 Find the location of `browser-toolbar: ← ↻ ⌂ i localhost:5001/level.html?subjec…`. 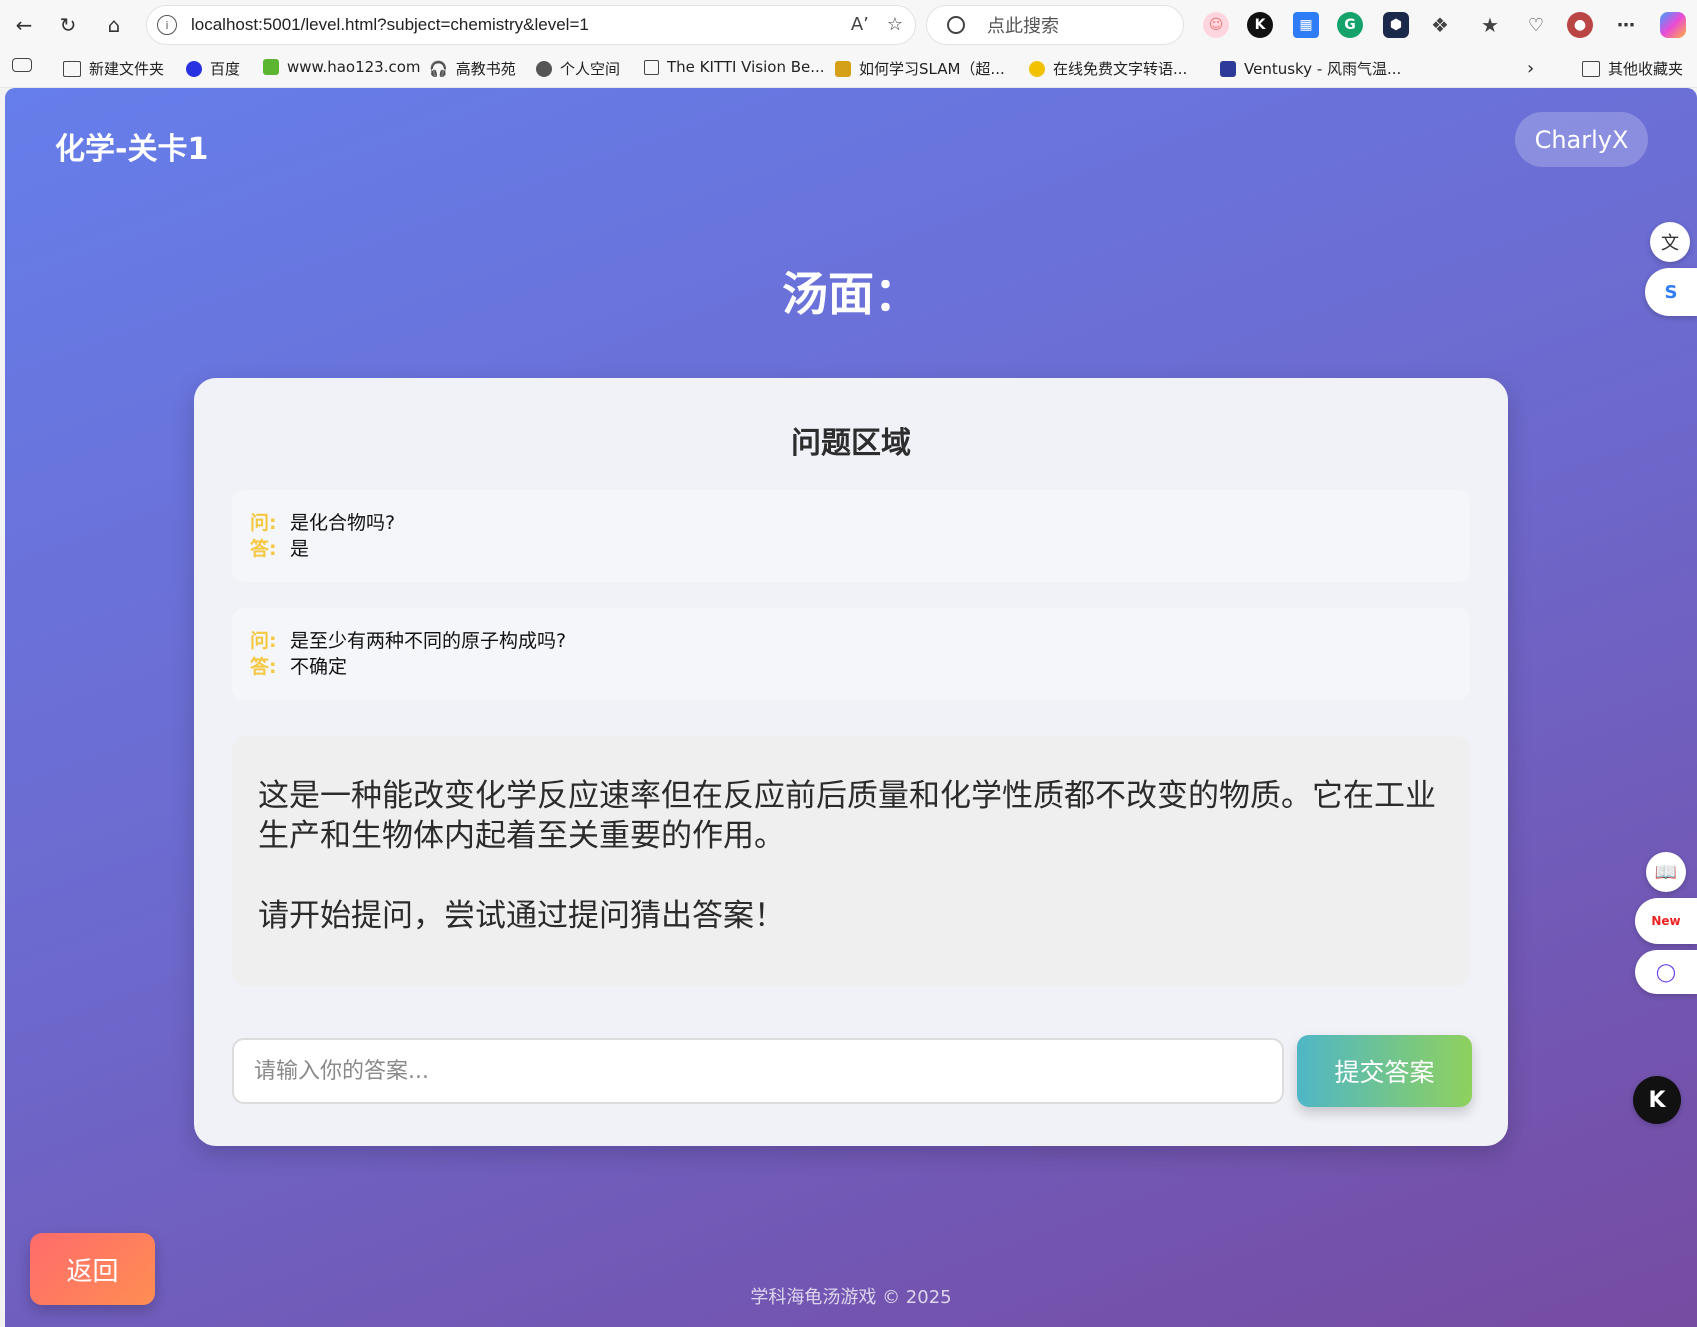

browser-toolbar: ← ↻ ⌂ i localhost:5001/level.html?subjec… is located at coordinates (848, 25).